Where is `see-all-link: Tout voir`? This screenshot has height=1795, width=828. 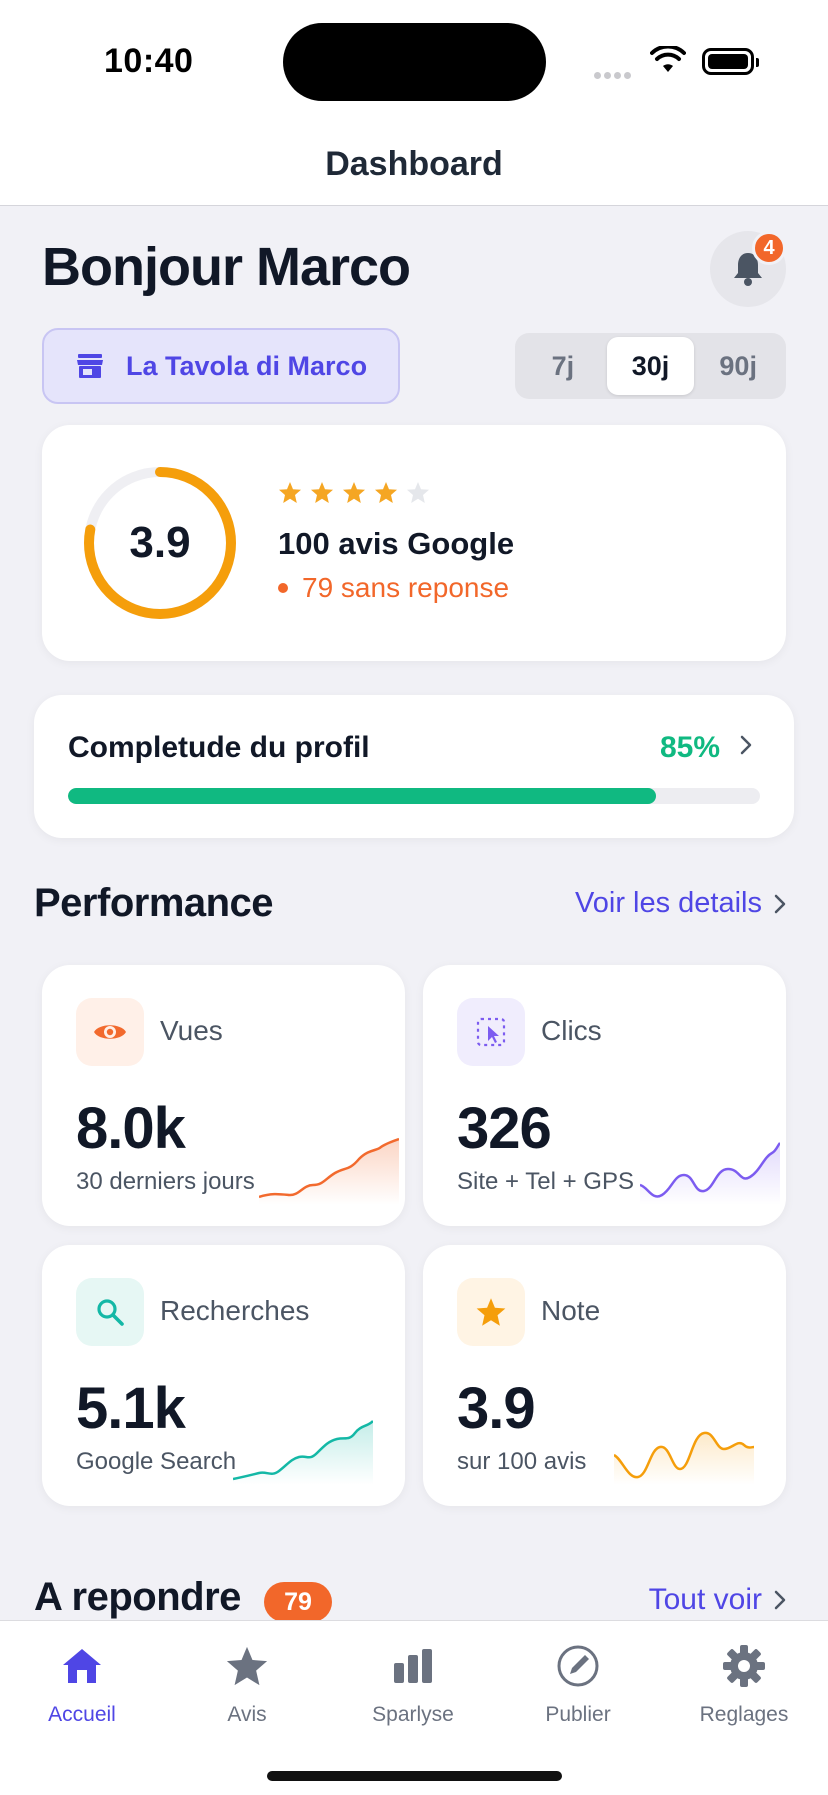 see-all-link: Tout voir is located at coordinates (717, 1600).